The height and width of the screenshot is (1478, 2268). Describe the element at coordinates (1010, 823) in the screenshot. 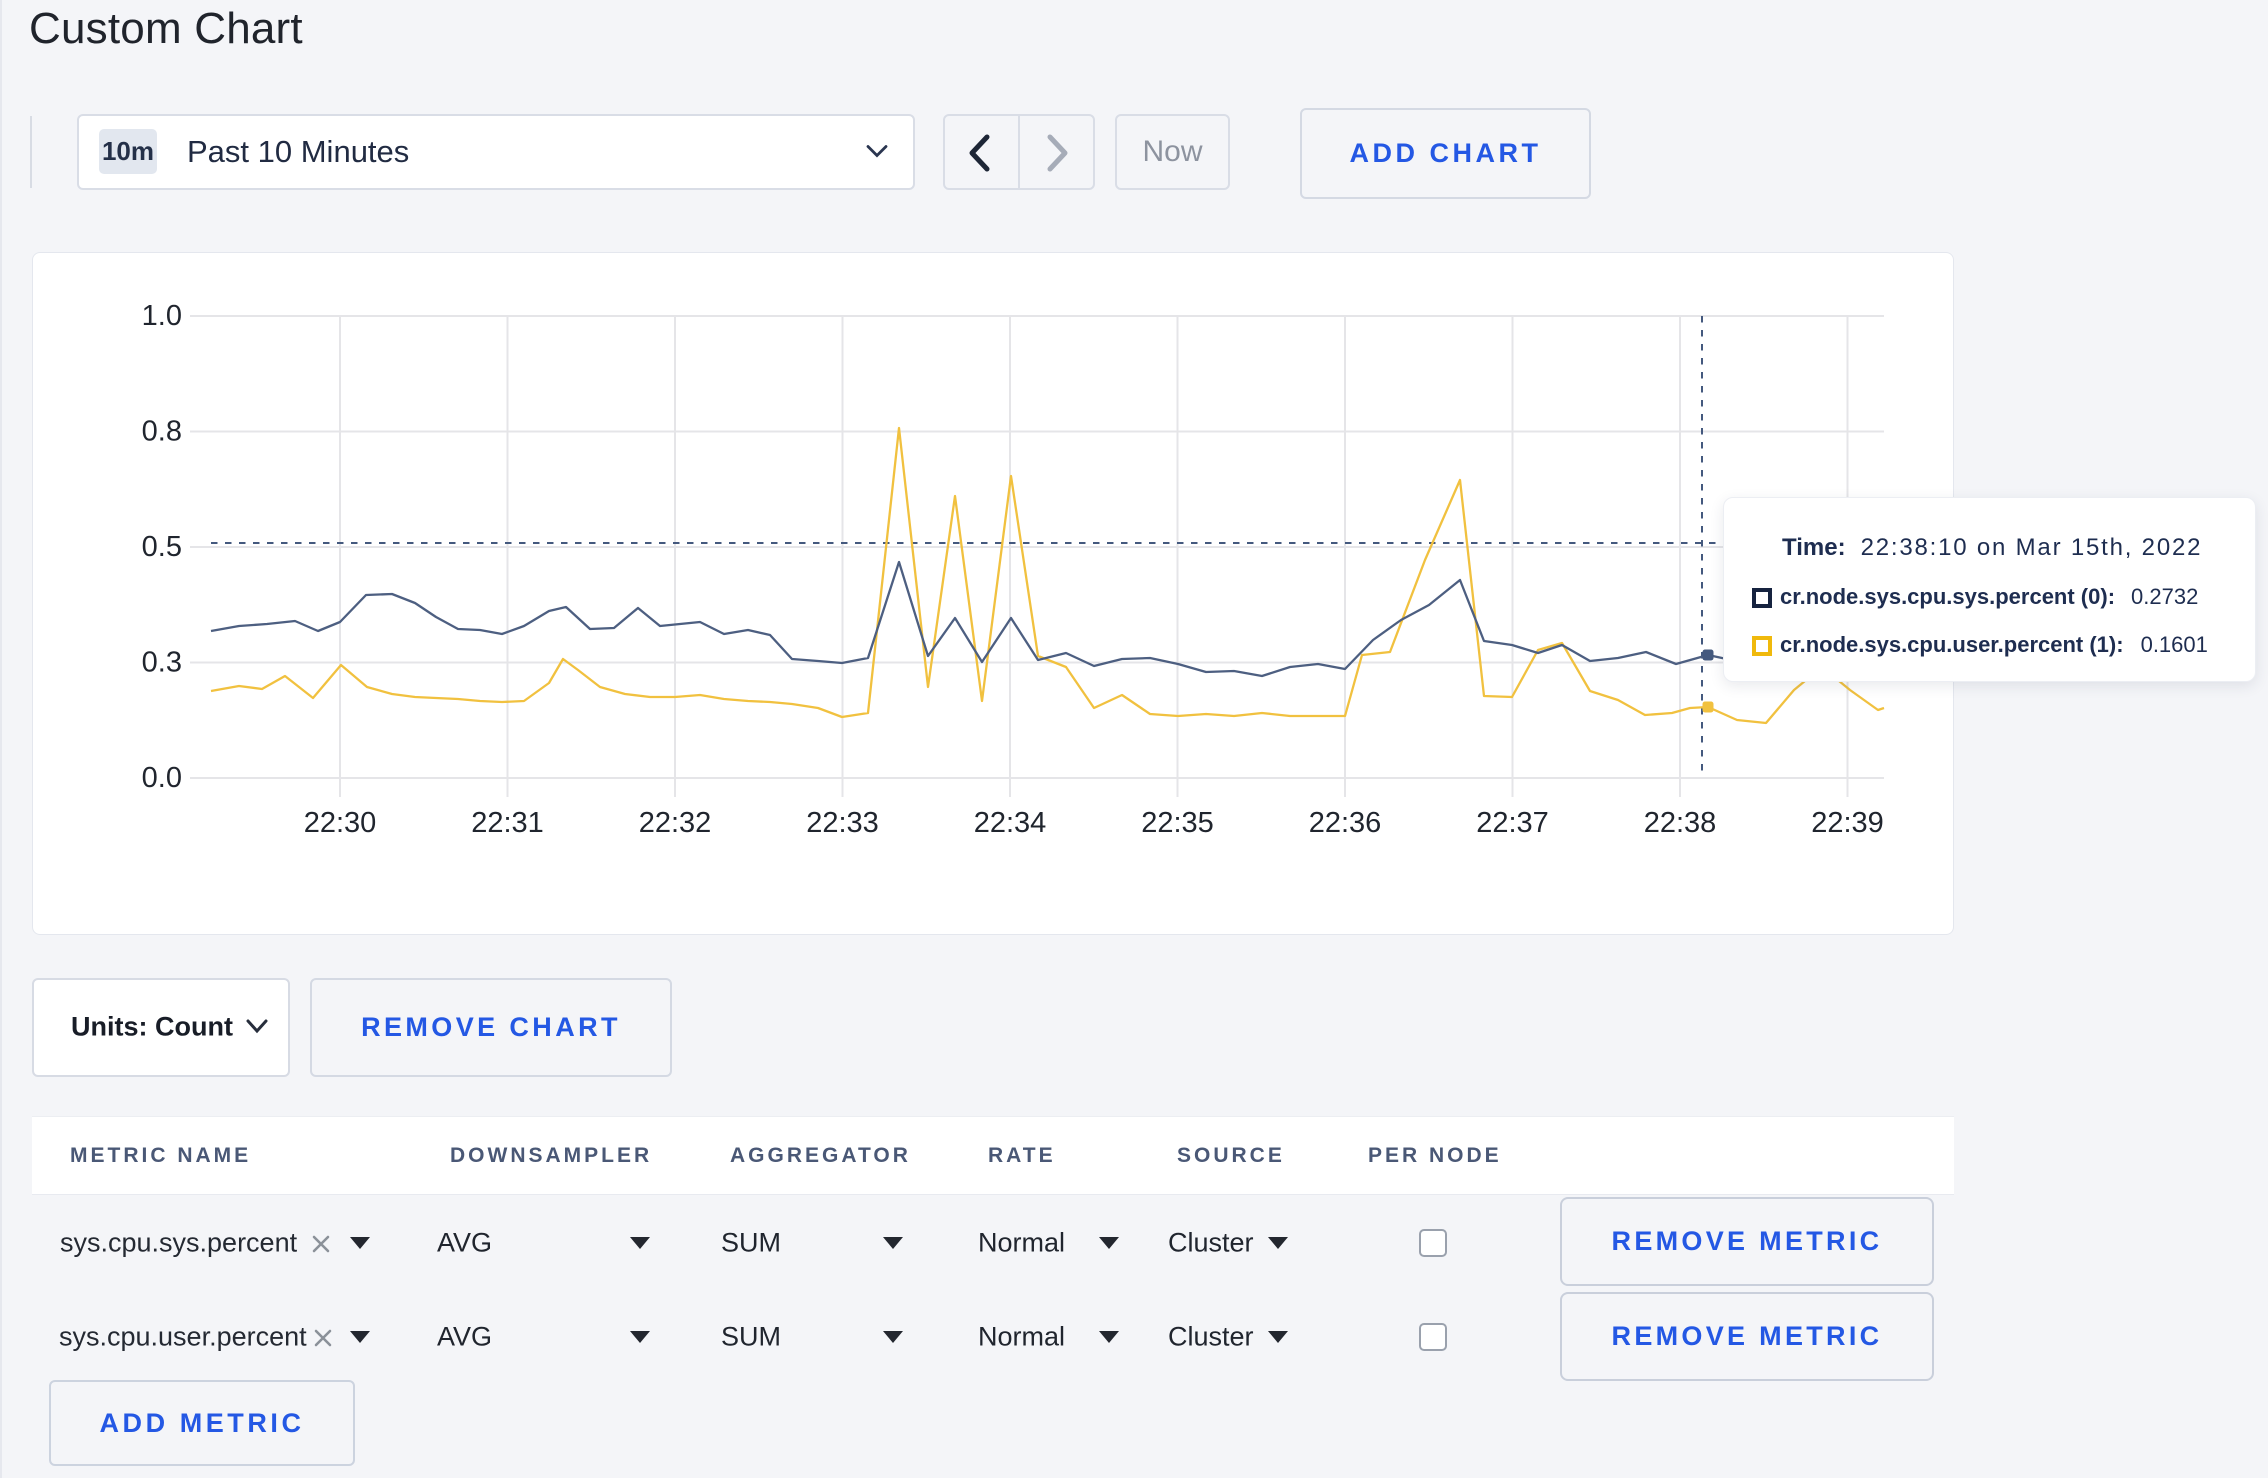

I see `svg-text: 22:34` at that location.